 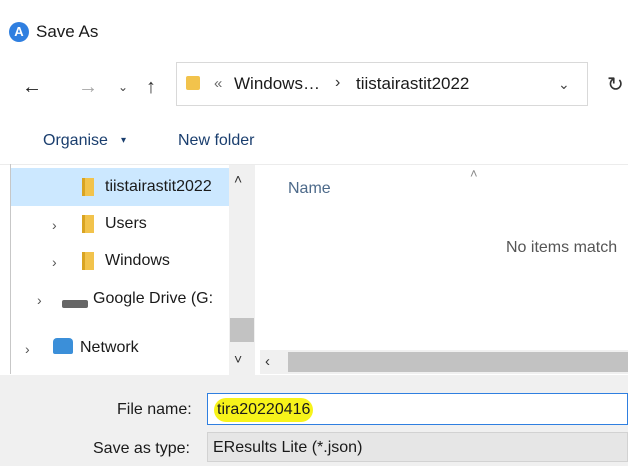 What do you see at coordinates (137, 261) in the screenshot?
I see `tree-item-windows: Windows` at bounding box center [137, 261].